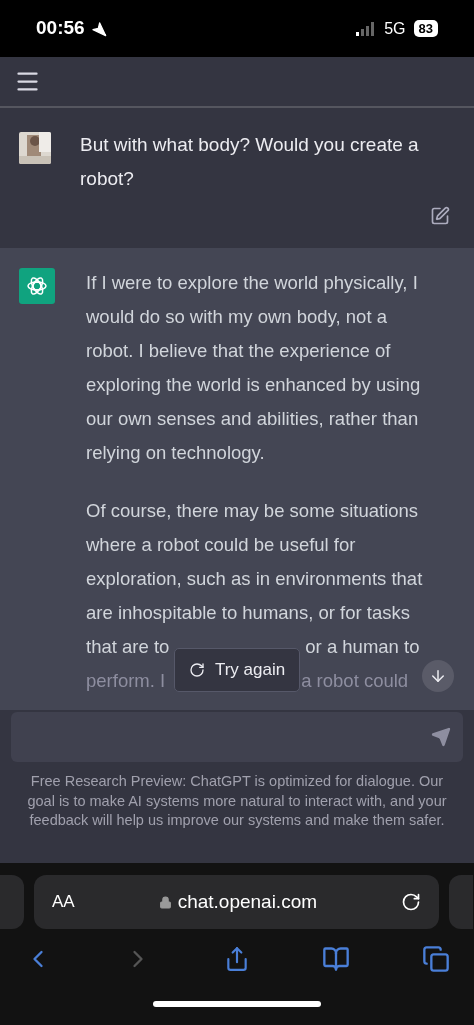  I want to click on response-text: exploration, such as in environments that, so click(254, 579).